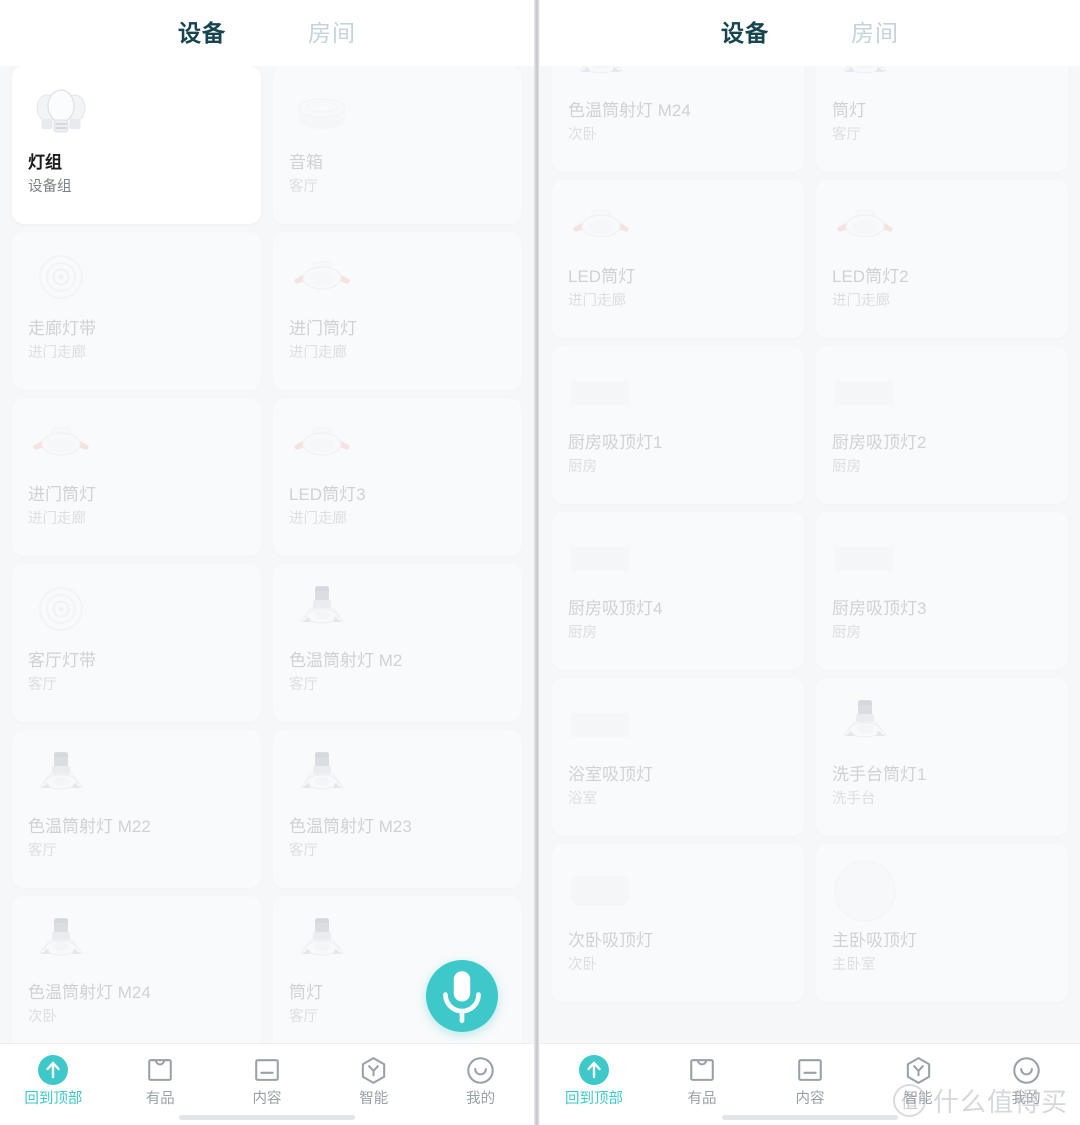 This screenshot has width=1080, height=1125. I want to click on device-card: LED筒灯 进门走廊, so click(678, 259).